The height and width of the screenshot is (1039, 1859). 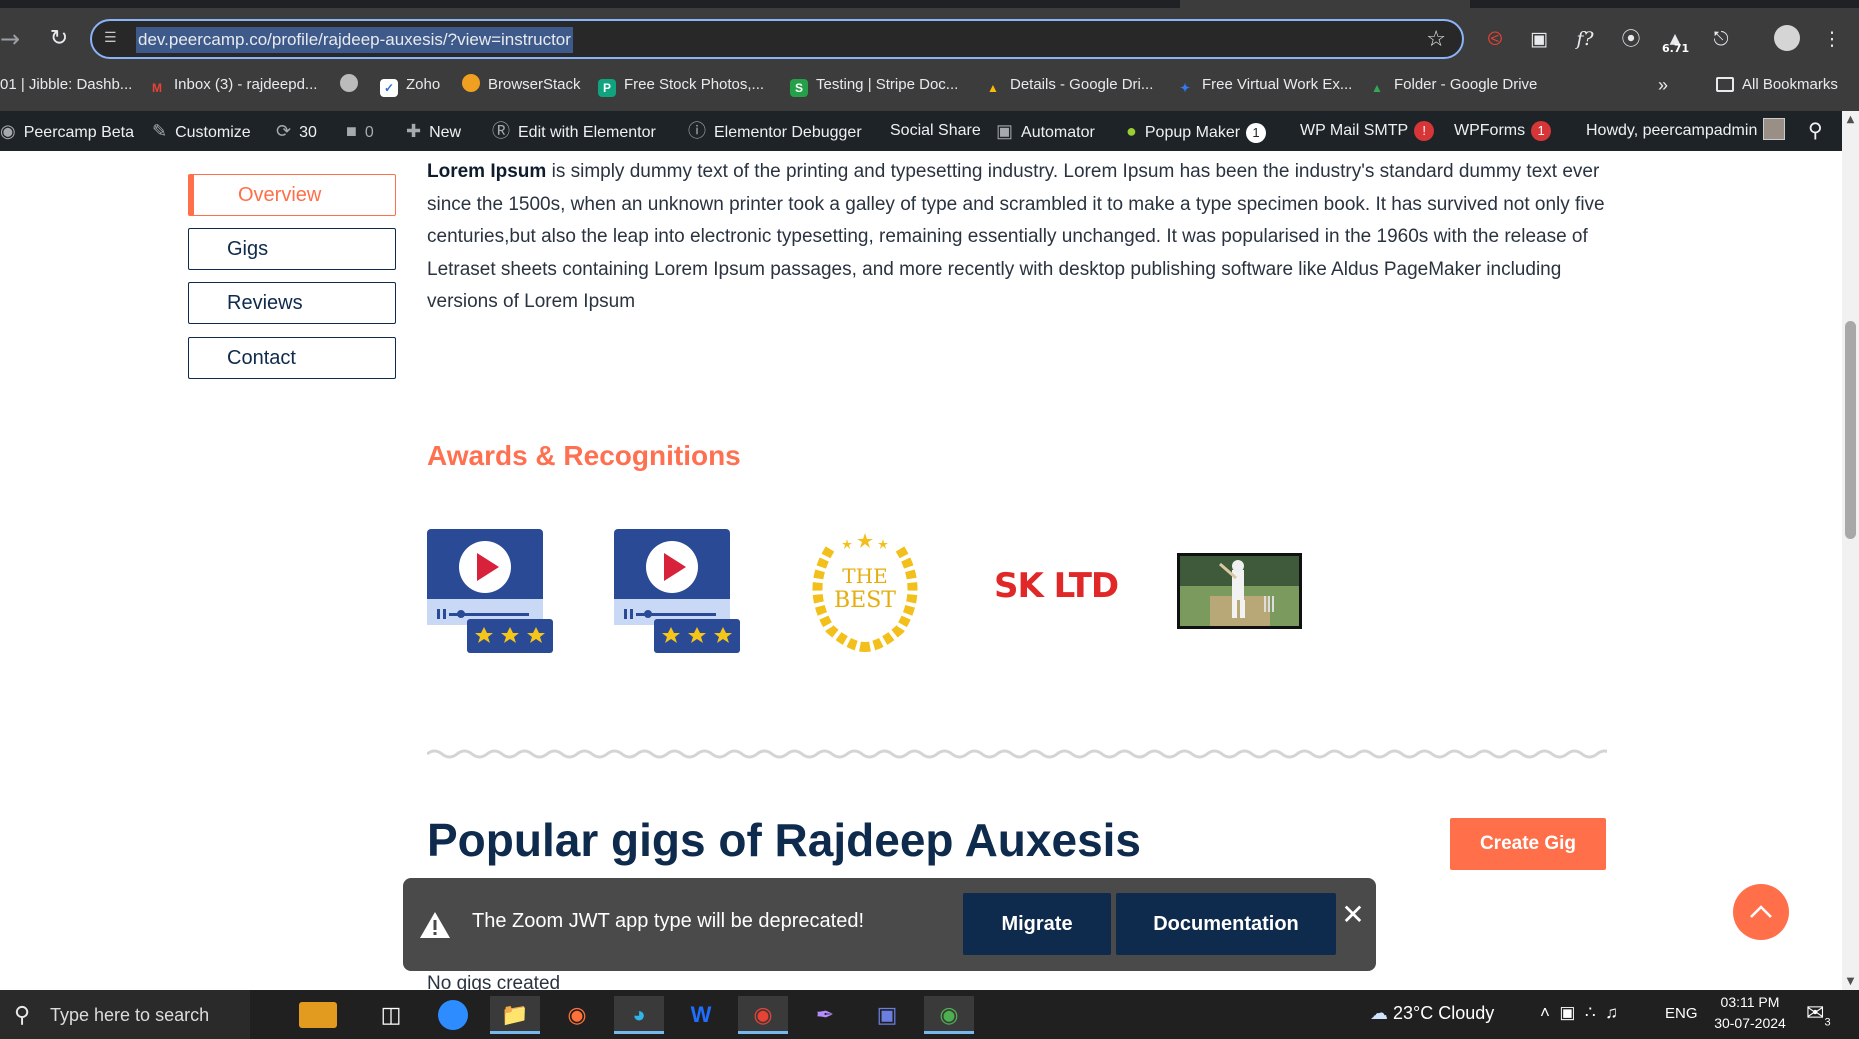 What do you see at coordinates (114, 39) in the screenshot?
I see `site-info-icon: ☰` at bounding box center [114, 39].